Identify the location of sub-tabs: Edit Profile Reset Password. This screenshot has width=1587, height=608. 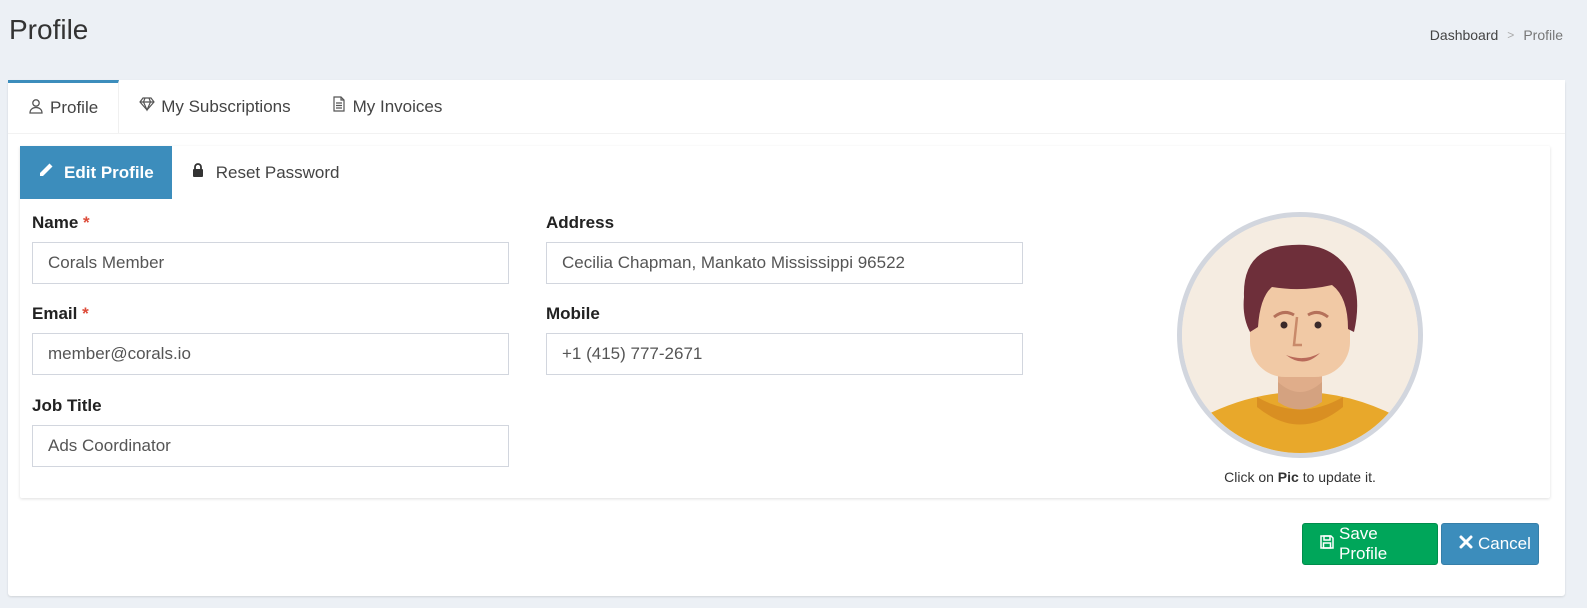
(785, 172).